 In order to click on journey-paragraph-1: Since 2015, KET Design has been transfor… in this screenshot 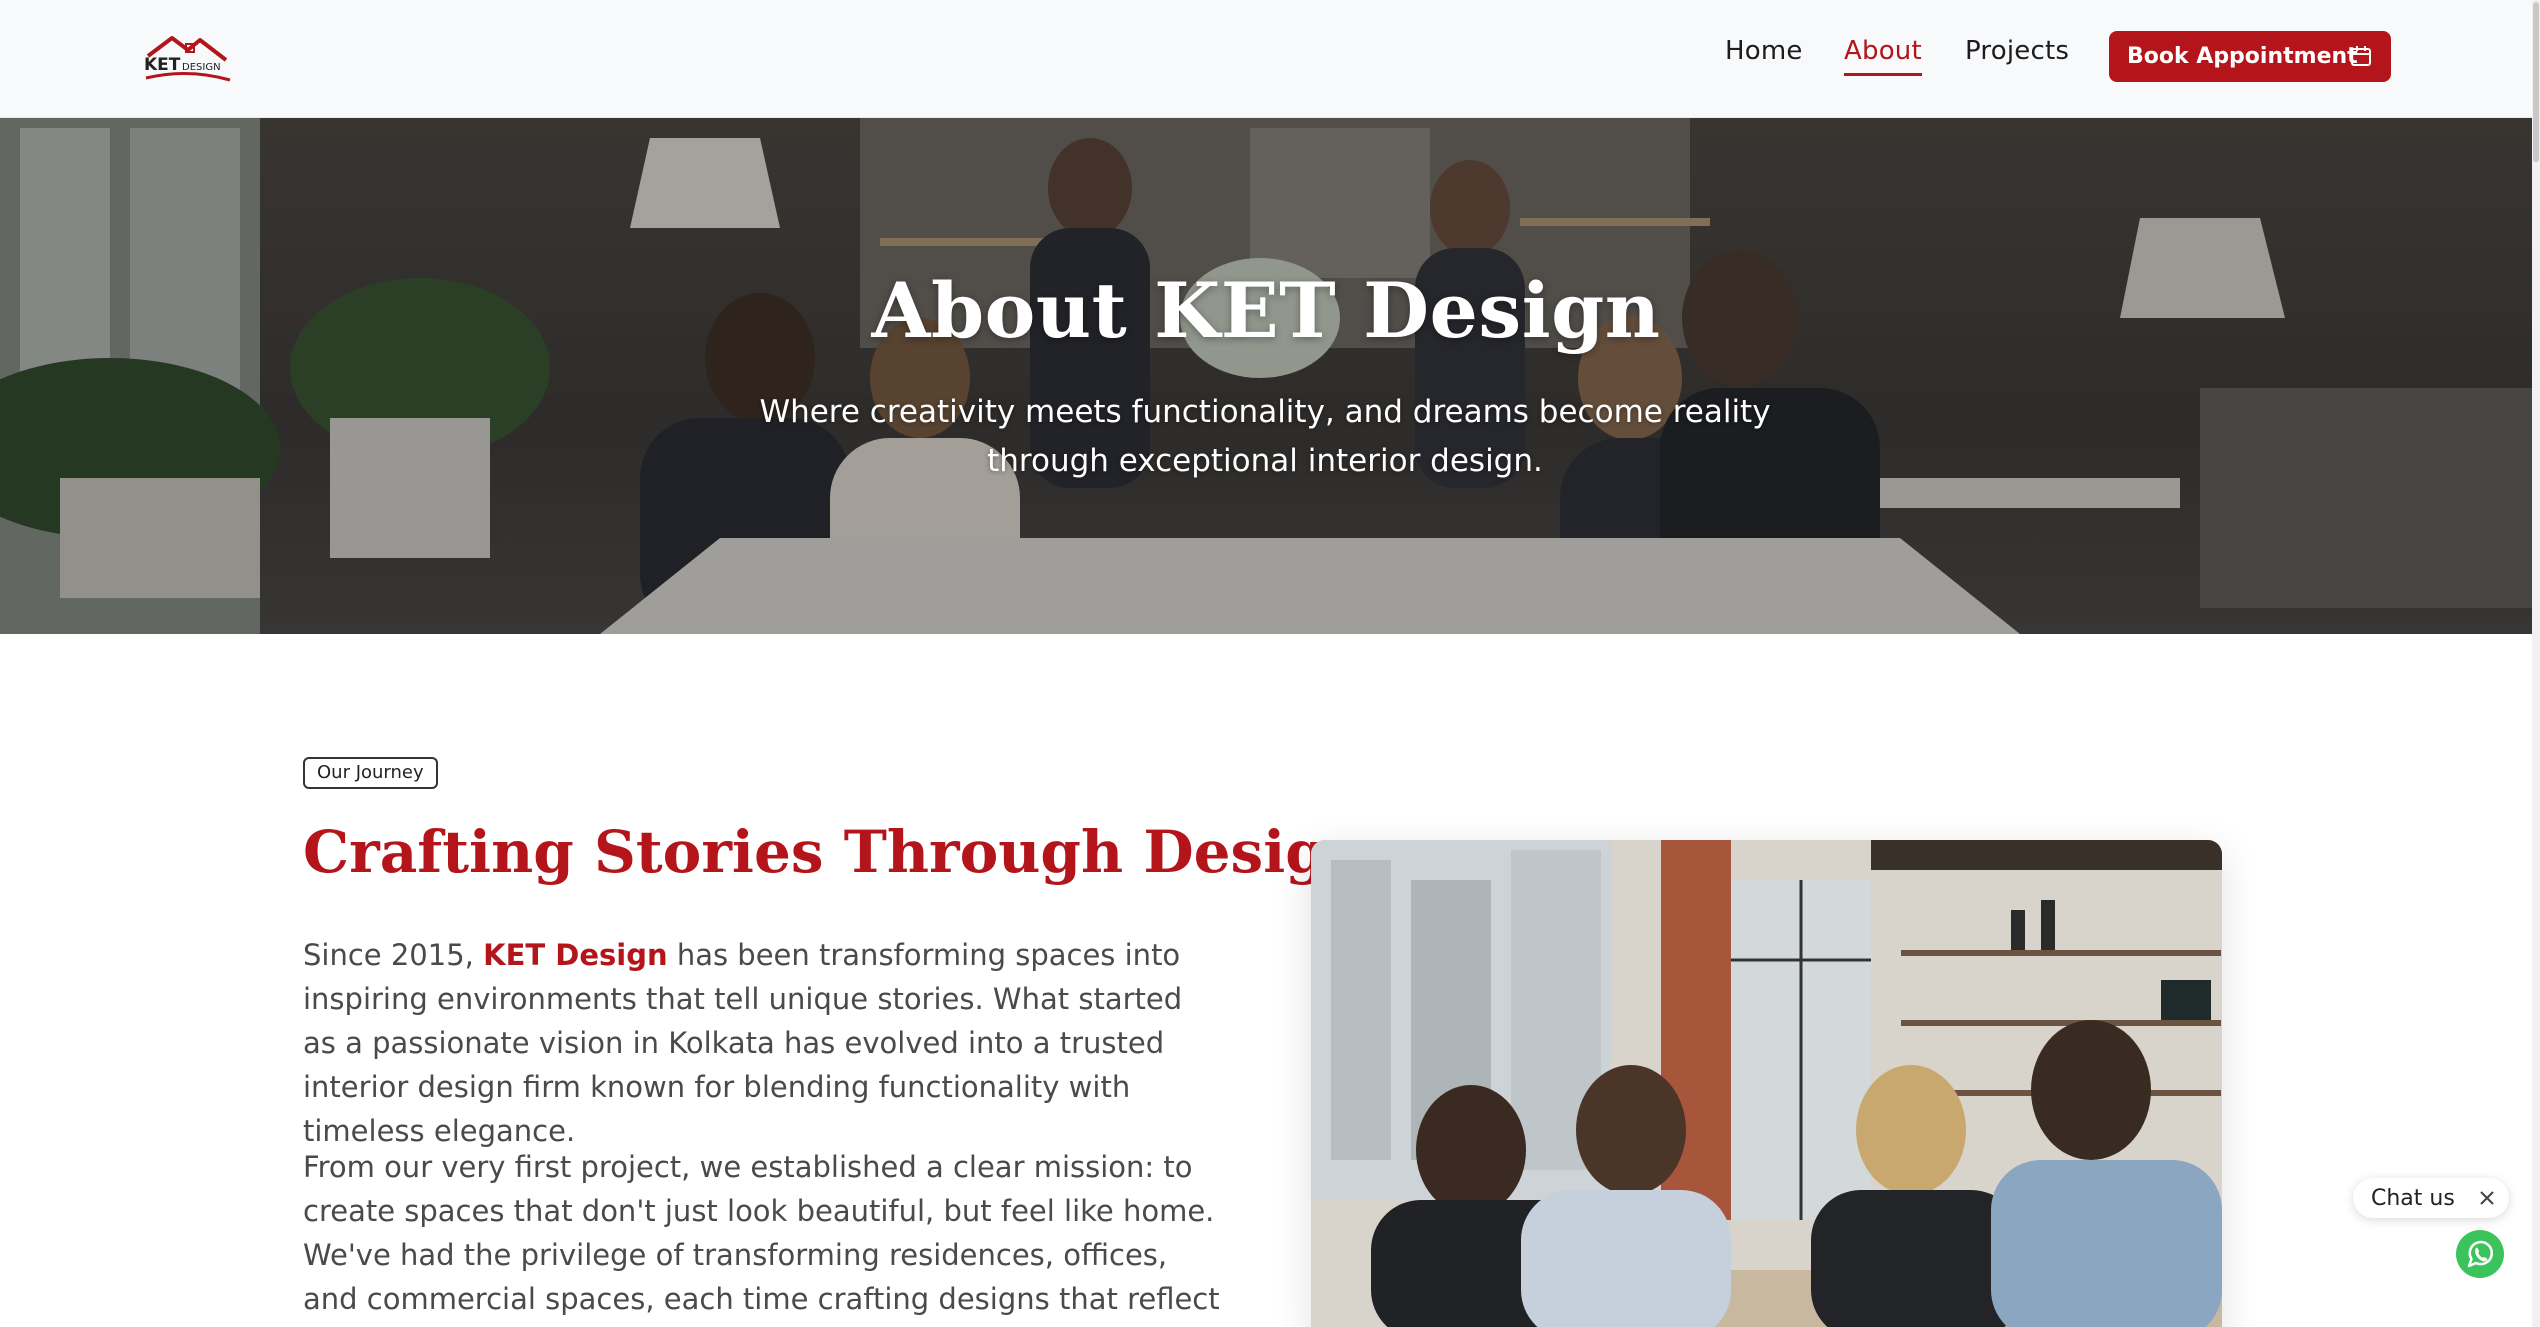, I will do `click(763, 1043)`.